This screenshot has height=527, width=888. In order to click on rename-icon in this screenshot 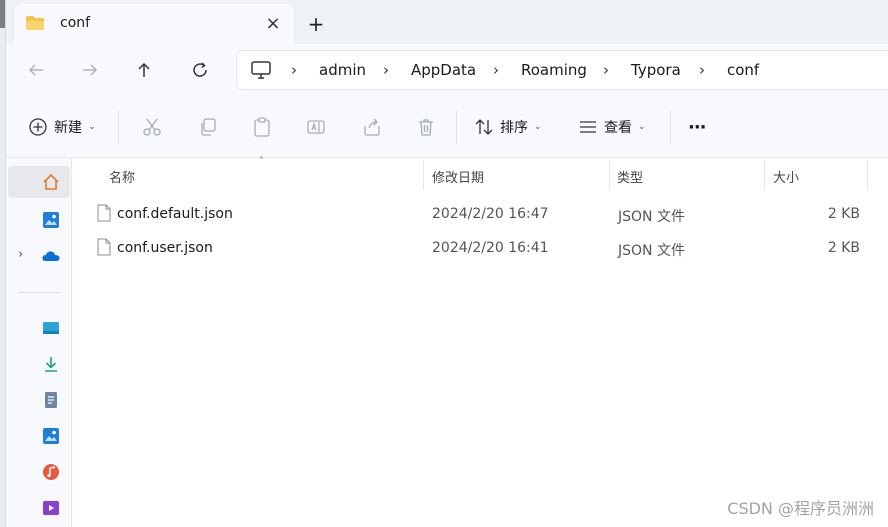, I will do `click(316, 127)`.